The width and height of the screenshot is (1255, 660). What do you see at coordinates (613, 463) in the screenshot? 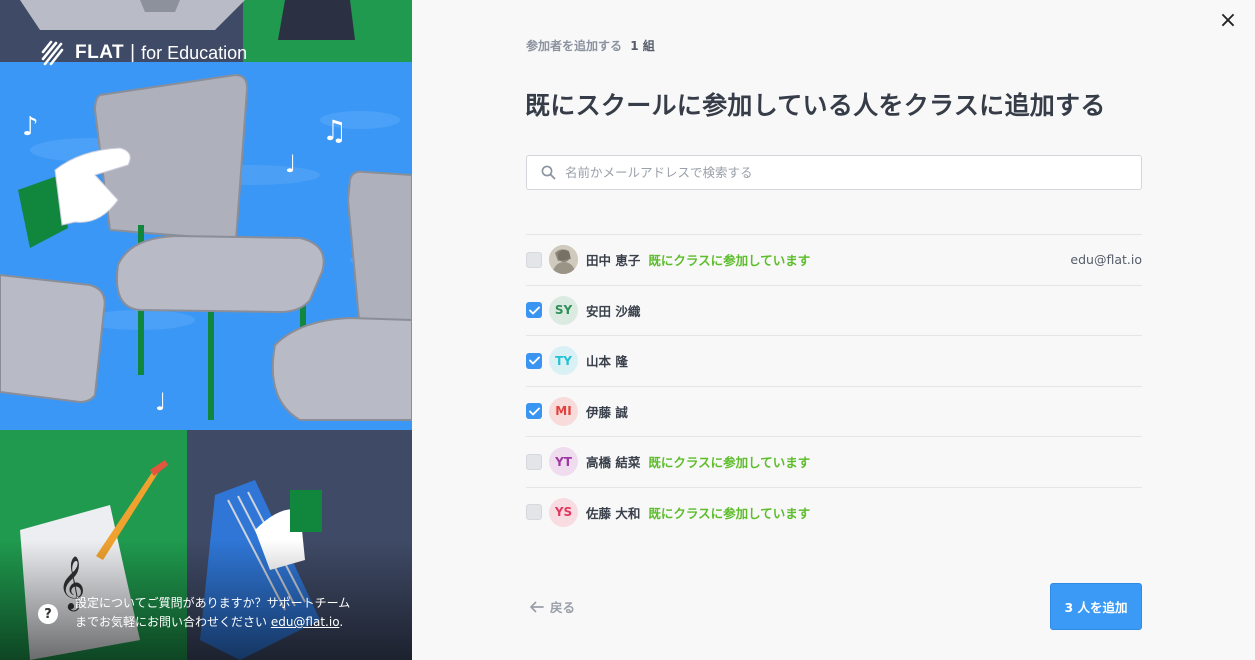
I see `member-name: 高橋 結菜` at bounding box center [613, 463].